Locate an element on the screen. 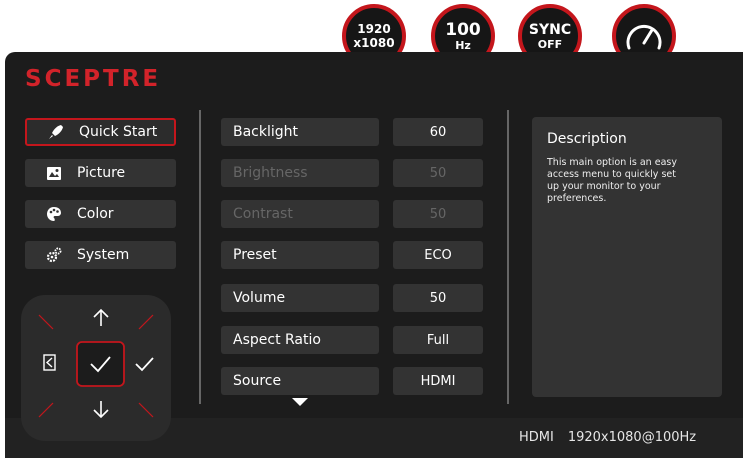 Image resolution: width=743 pixels, height=458 pixels. menu-item-color: Color is located at coordinates (100, 214).